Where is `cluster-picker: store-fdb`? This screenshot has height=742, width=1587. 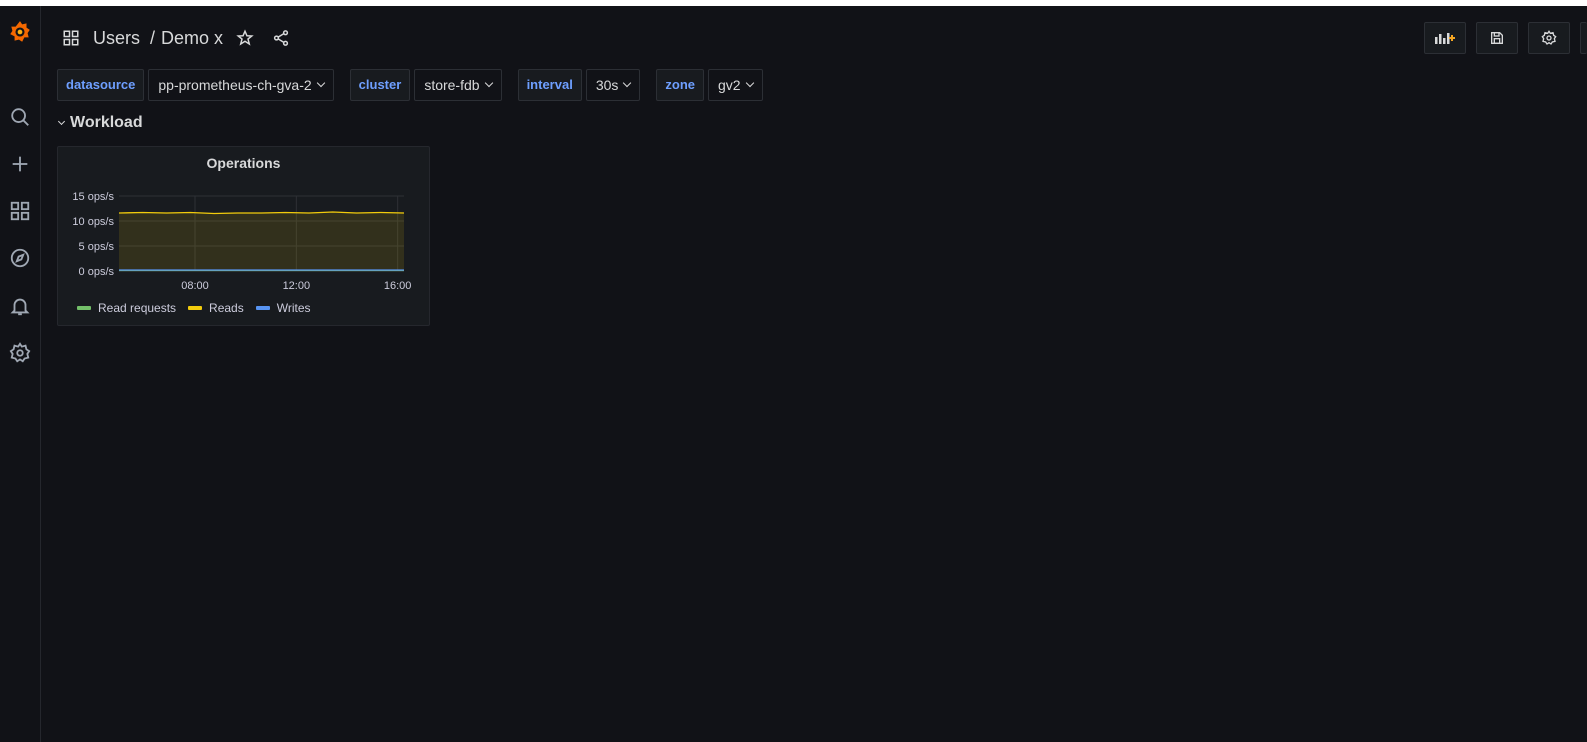
cluster-picker: store-fdb is located at coordinates (458, 85).